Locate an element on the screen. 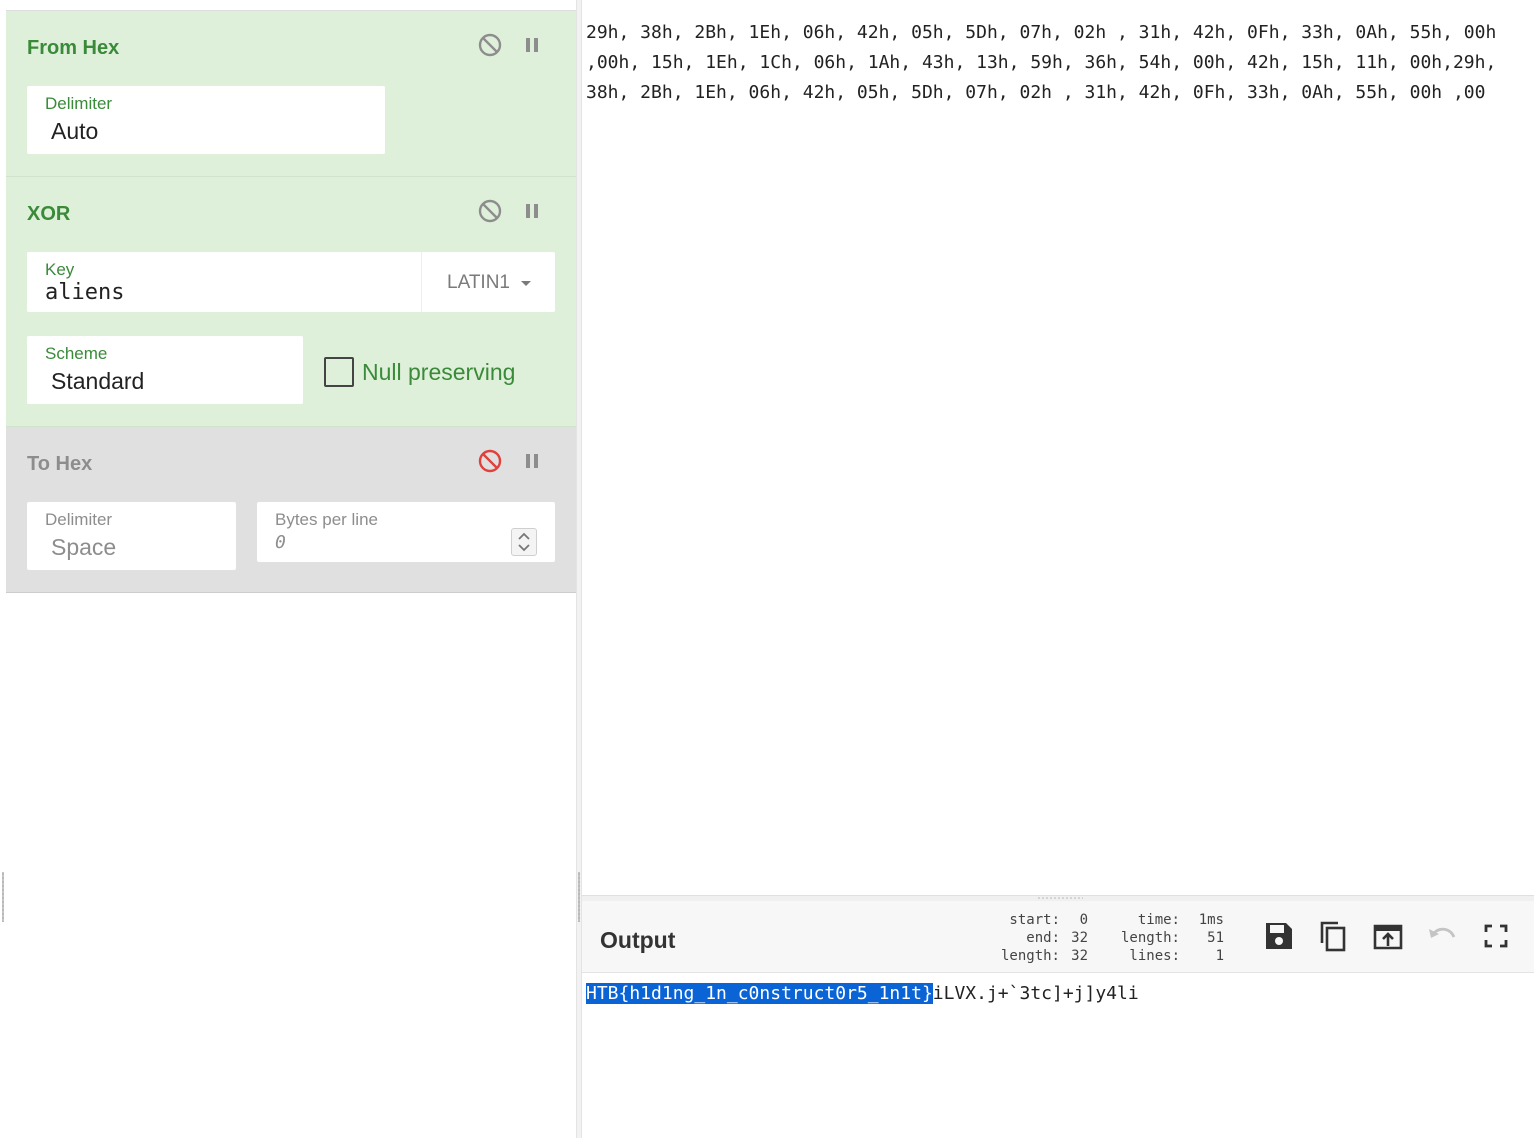 Image resolution: width=1534 pixels, height=1138 pixels. copy-output-button is located at coordinates (1333, 936).